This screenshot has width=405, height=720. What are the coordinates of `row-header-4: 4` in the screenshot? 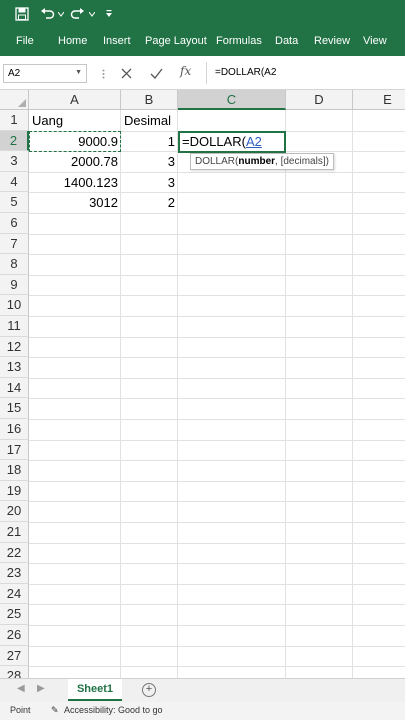 It's located at (14, 182).